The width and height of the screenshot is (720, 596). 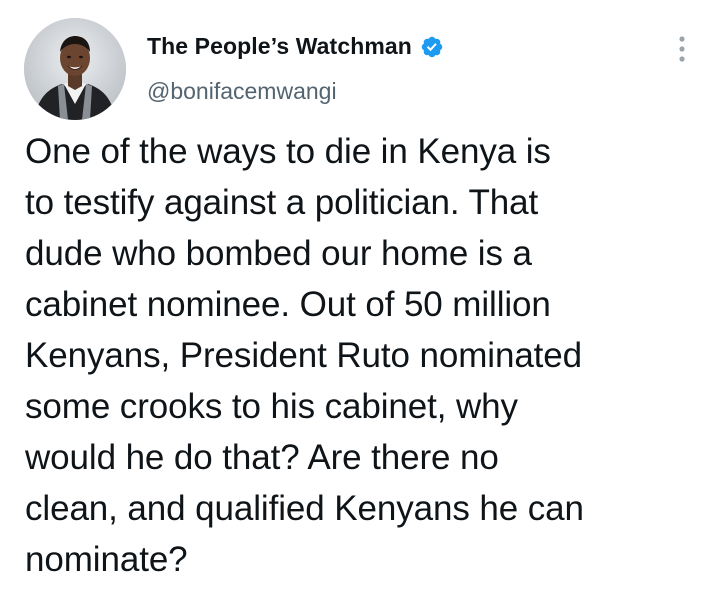 What do you see at coordinates (432, 47) in the screenshot?
I see `verified-badge-icon` at bounding box center [432, 47].